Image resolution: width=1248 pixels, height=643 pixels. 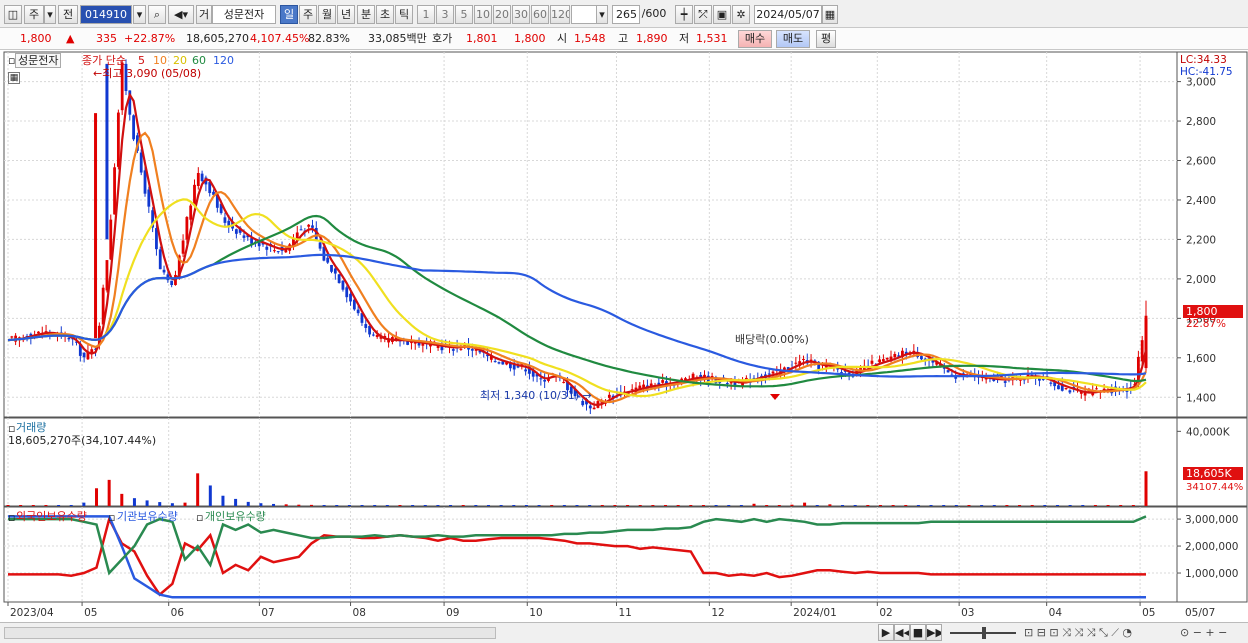 What do you see at coordinates (308, 14) in the screenshot?
I see `period-week: 주` at bounding box center [308, 14].